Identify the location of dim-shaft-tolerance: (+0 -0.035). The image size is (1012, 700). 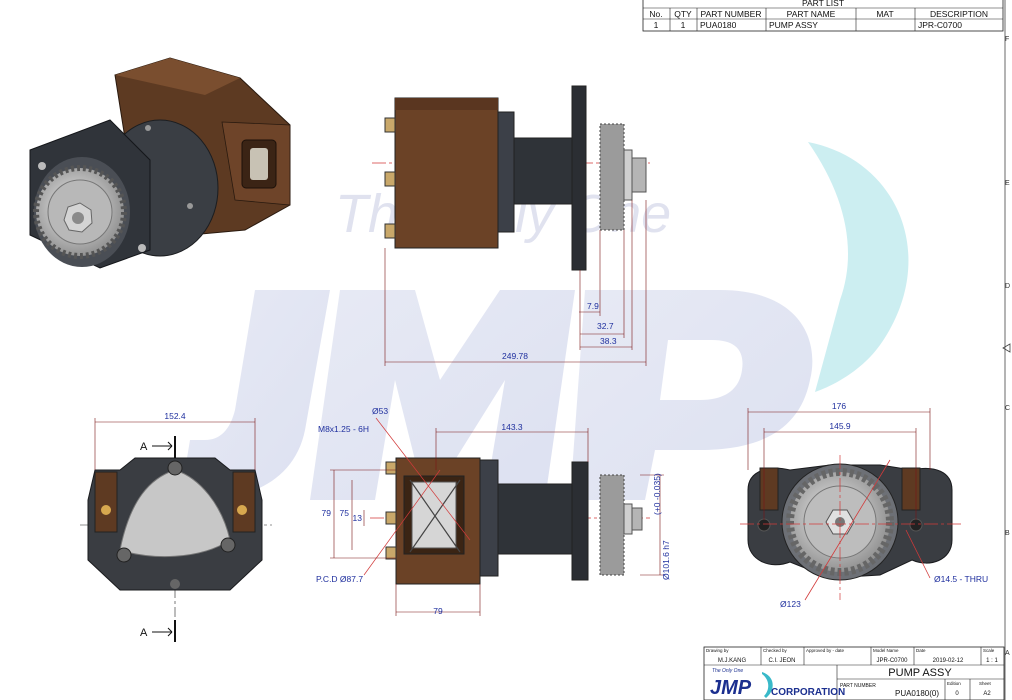
(657, 494).